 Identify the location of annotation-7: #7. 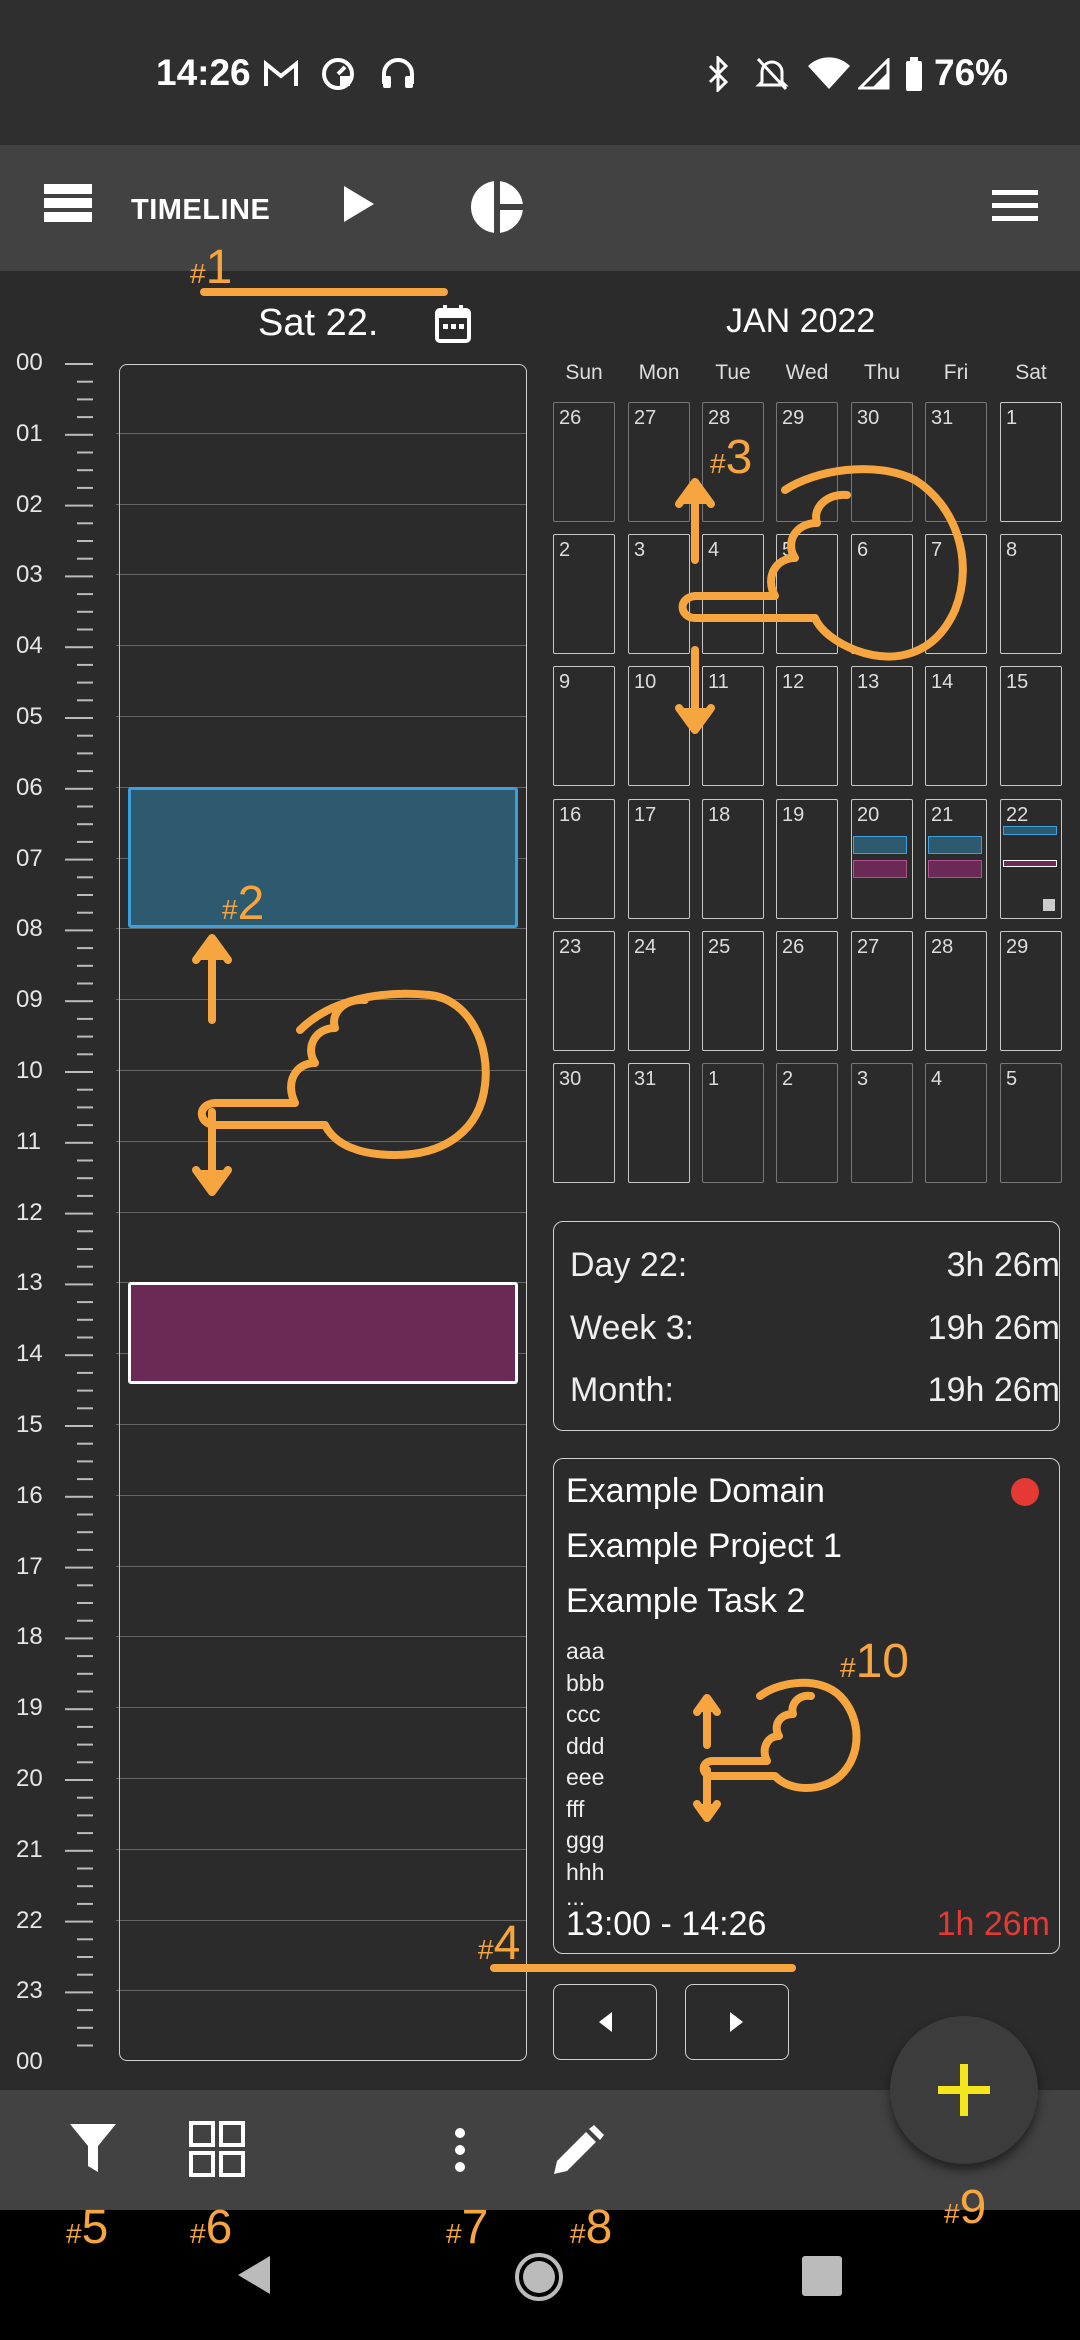
(467, 2227).